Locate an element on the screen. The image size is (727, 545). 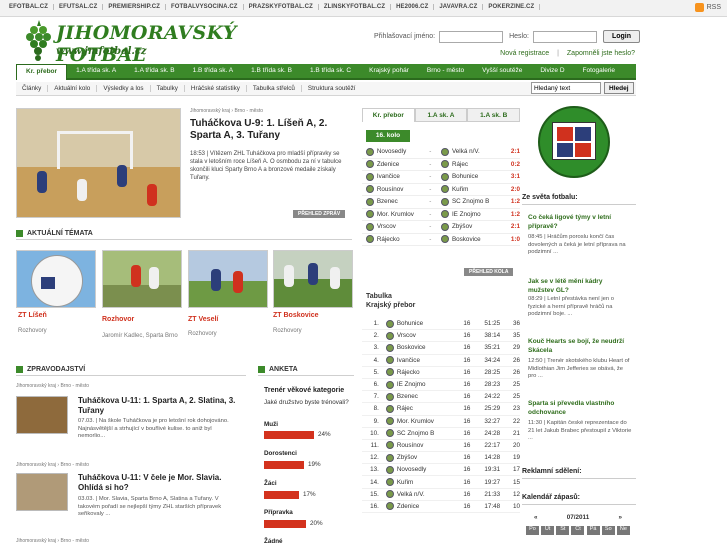
nav-item: 1.B třída sk. B is located at coordinates (271, 72).